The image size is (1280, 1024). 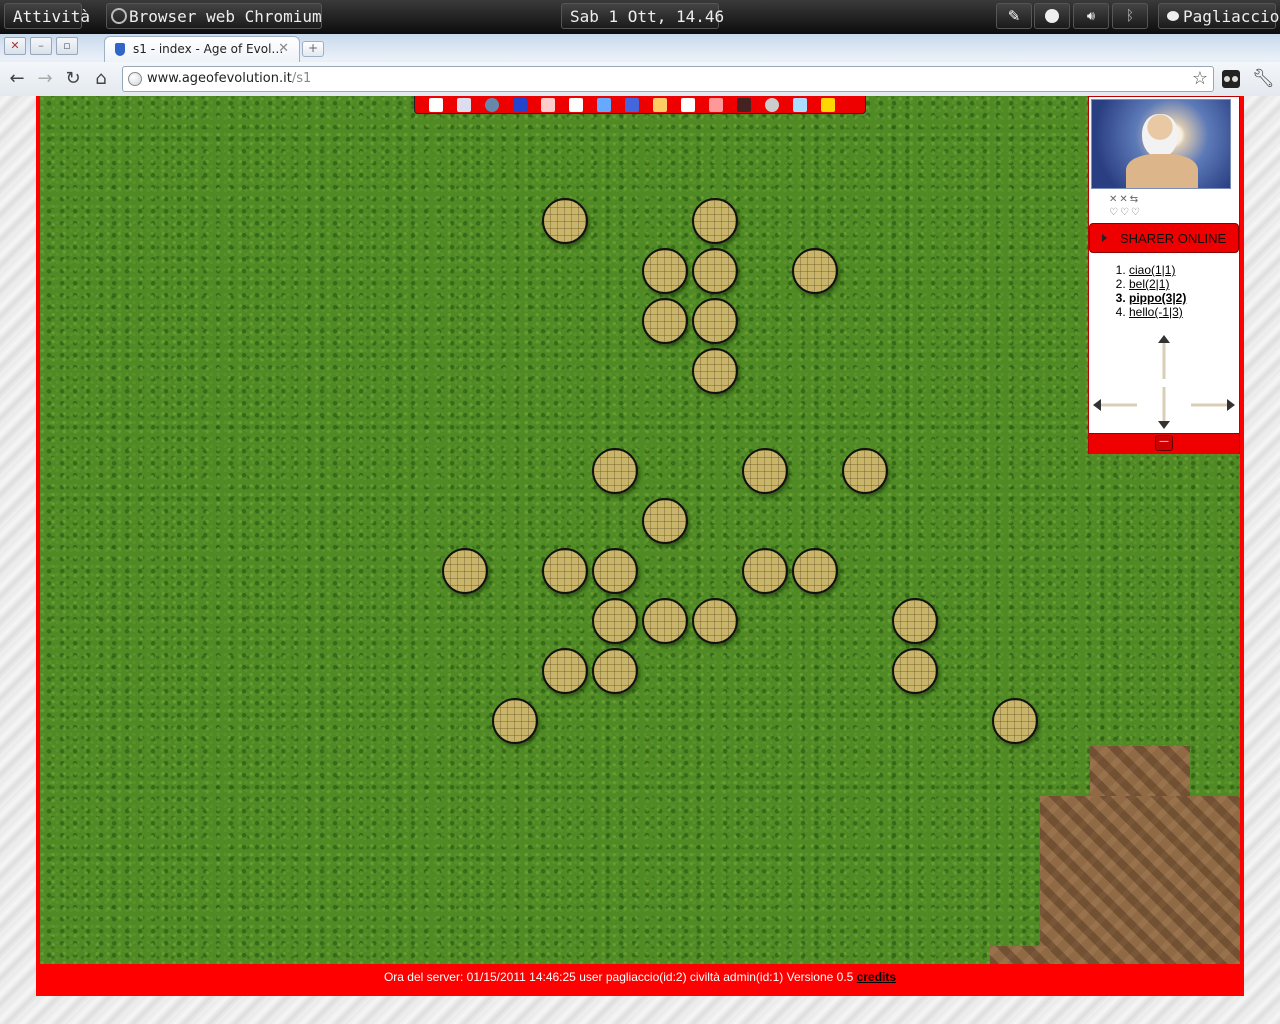 What do you see at coordinates (47, 16) in the screenshot?
I see `activities-button: Attività` at bounding box center [47, 16].